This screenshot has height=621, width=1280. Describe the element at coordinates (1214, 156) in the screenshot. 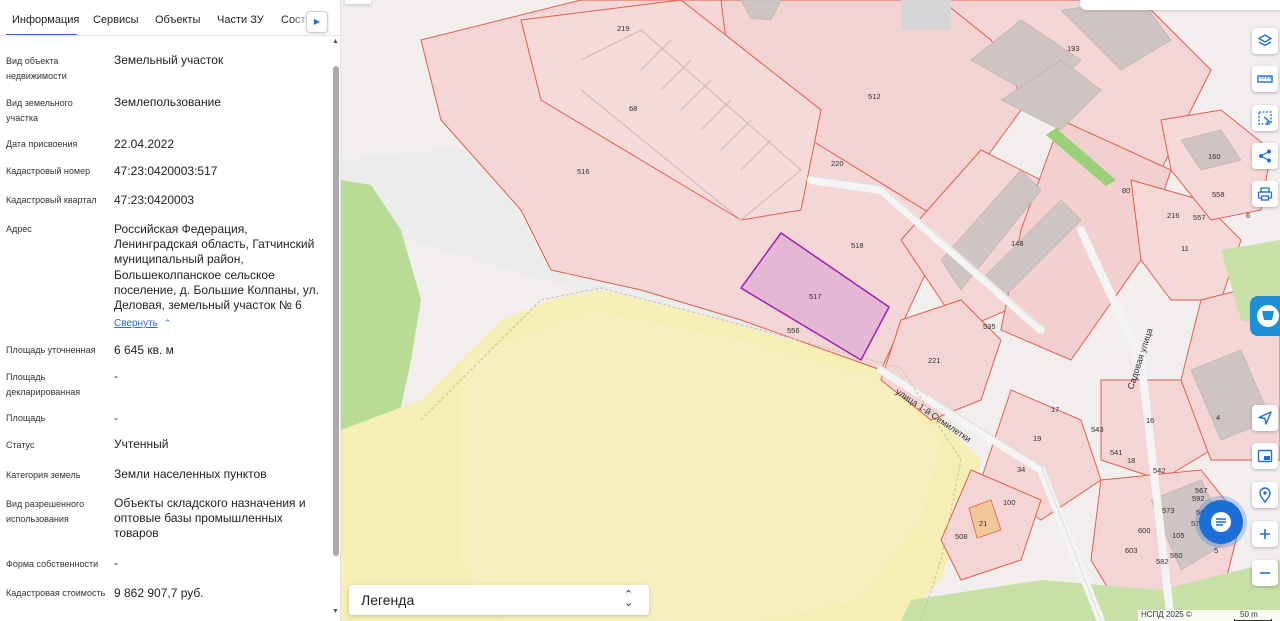

I see `plot-label-160: 160` at that location.